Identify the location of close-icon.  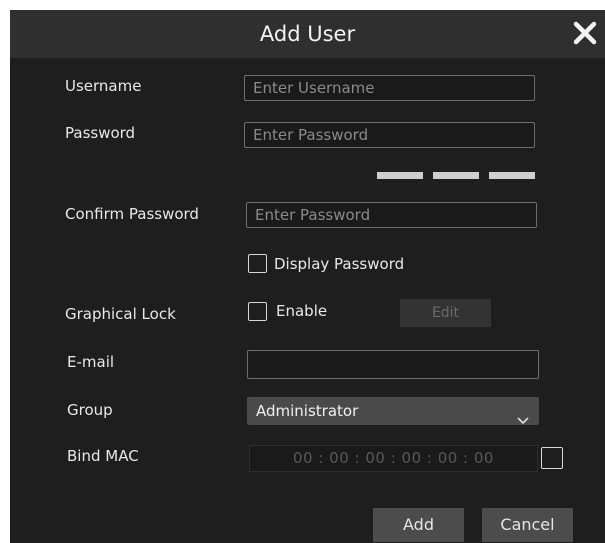
(585, 33).